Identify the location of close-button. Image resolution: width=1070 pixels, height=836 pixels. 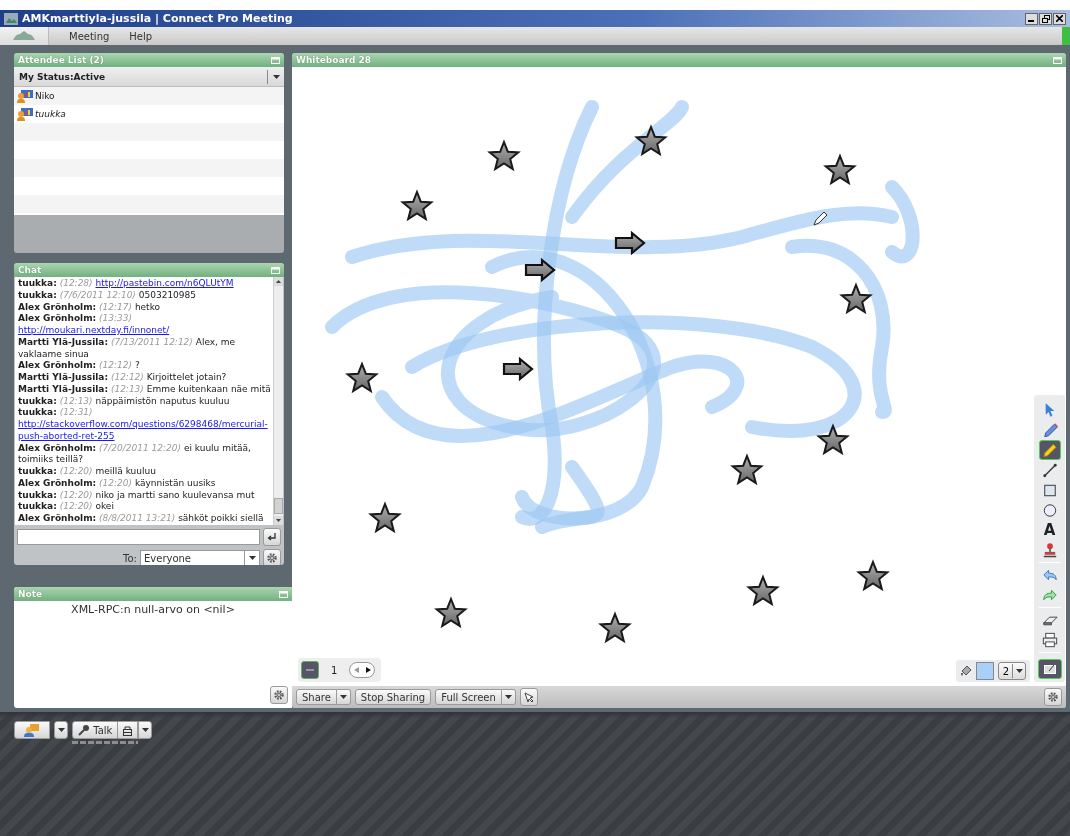
(1059, 18).